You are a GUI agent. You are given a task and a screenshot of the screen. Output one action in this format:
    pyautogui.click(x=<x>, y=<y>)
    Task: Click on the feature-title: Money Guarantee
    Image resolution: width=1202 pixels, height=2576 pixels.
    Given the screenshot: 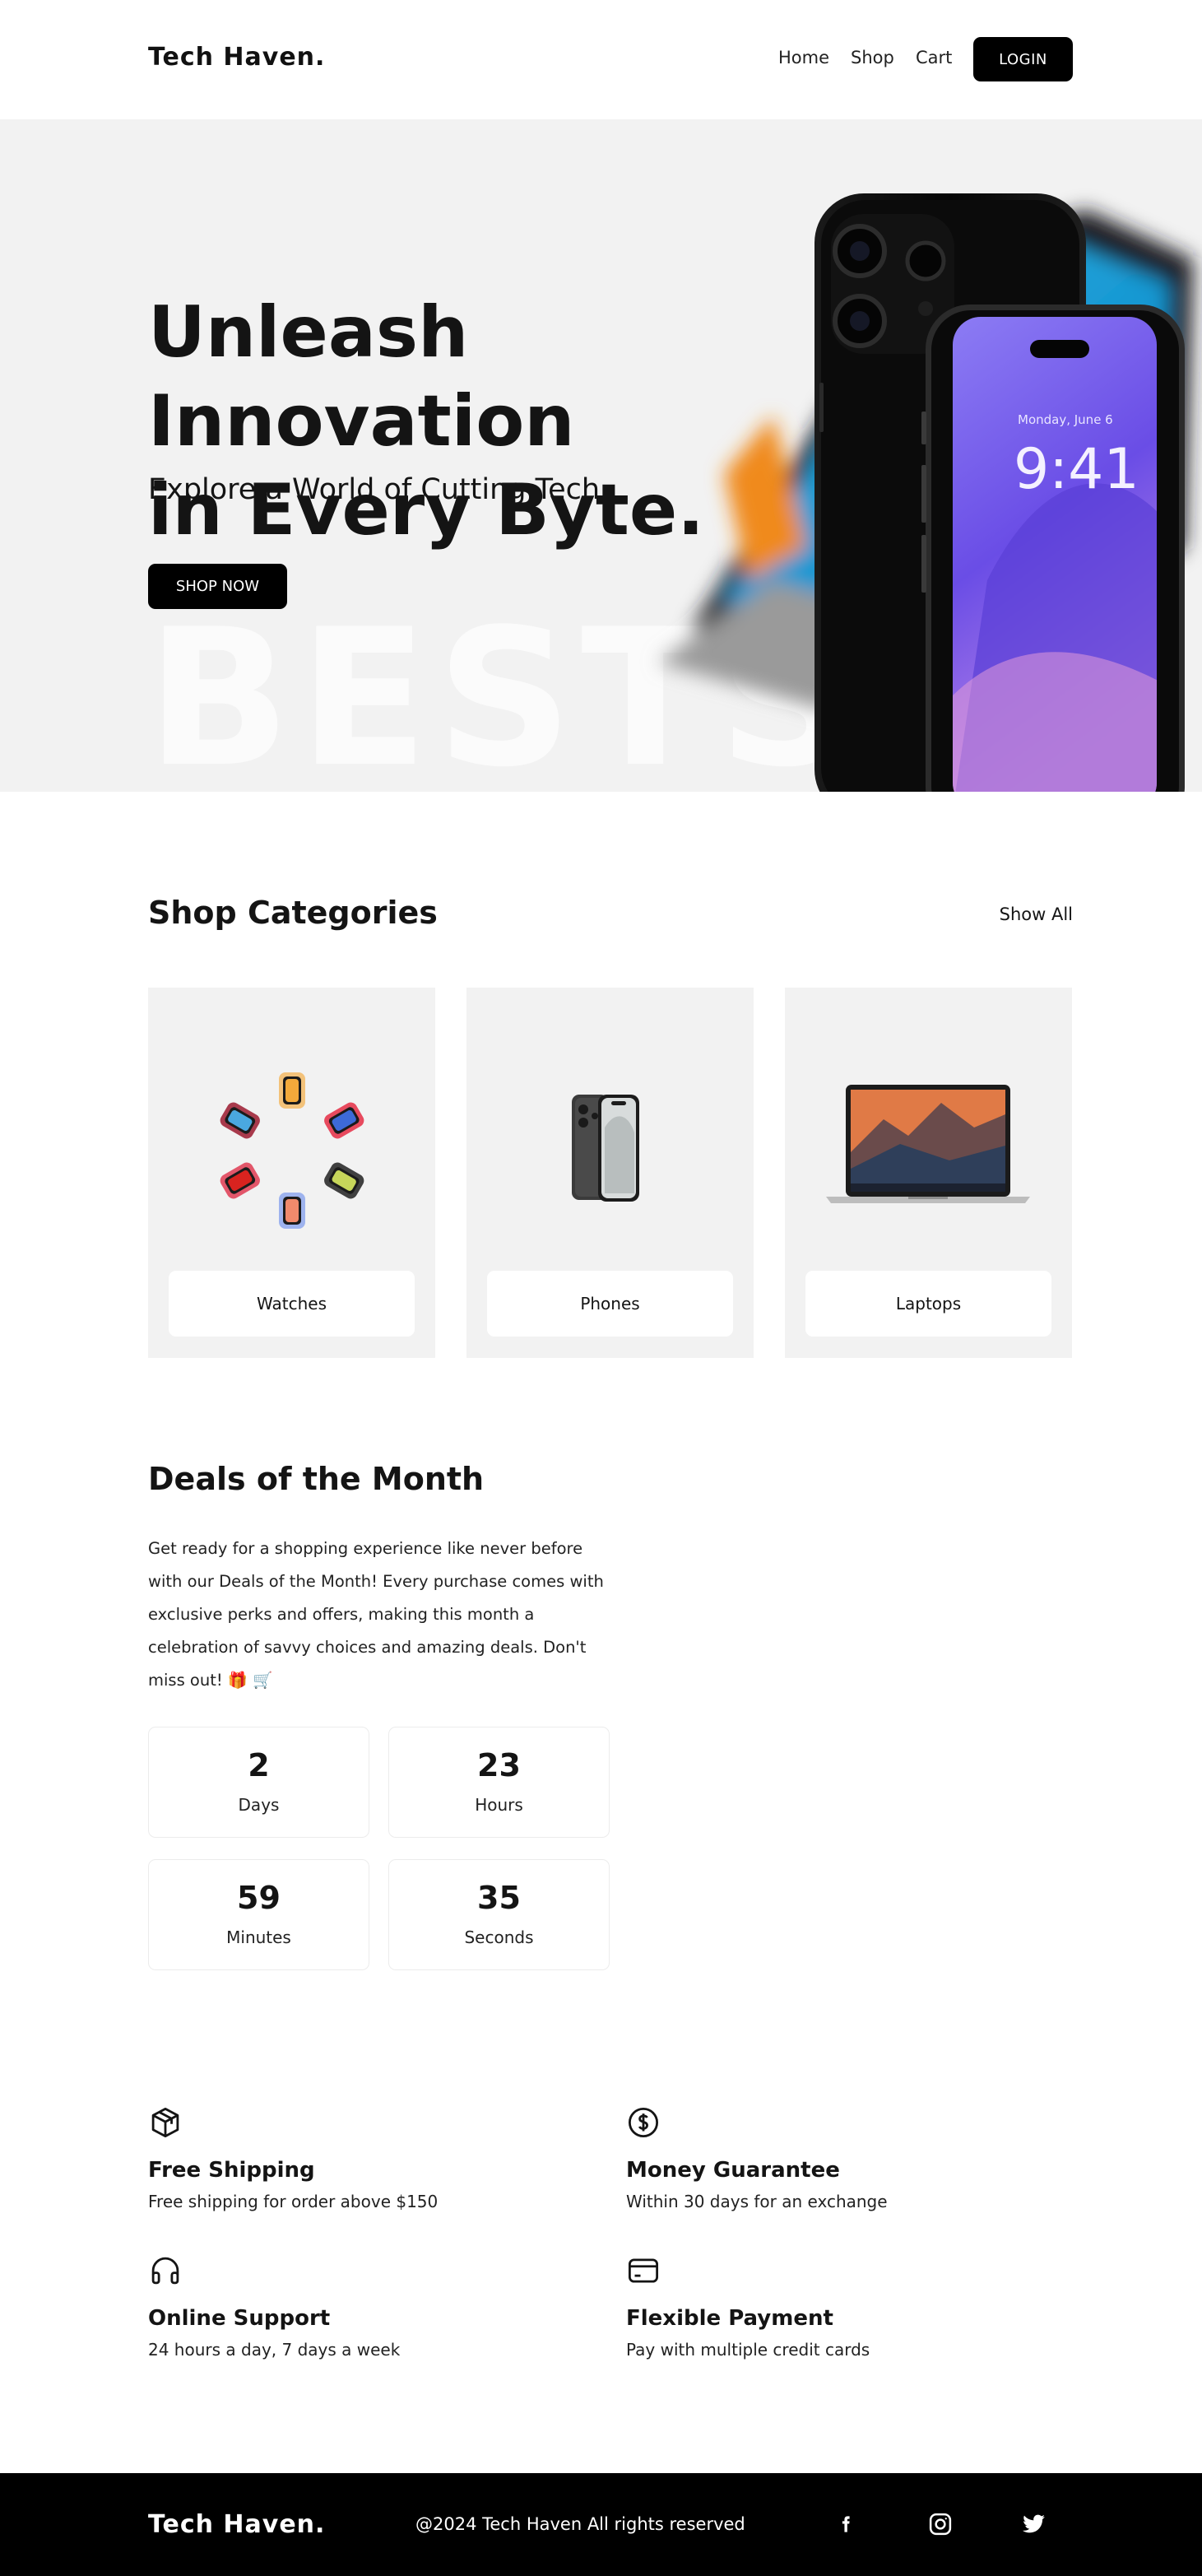 What is the action you would take?
    pyautogui.click(x=733, y=2170)
    